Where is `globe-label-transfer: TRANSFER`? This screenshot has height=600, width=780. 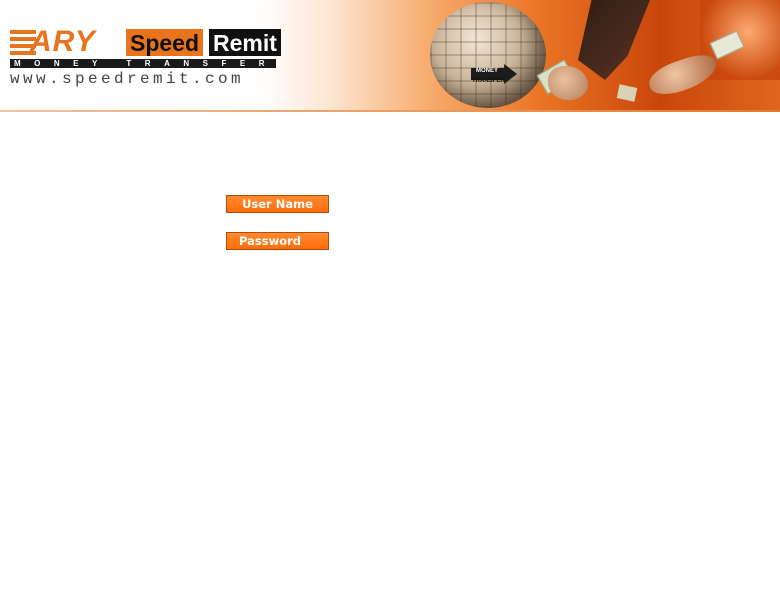 globe-label-transfer: TRANSFER is located at coordinates (488, 81).